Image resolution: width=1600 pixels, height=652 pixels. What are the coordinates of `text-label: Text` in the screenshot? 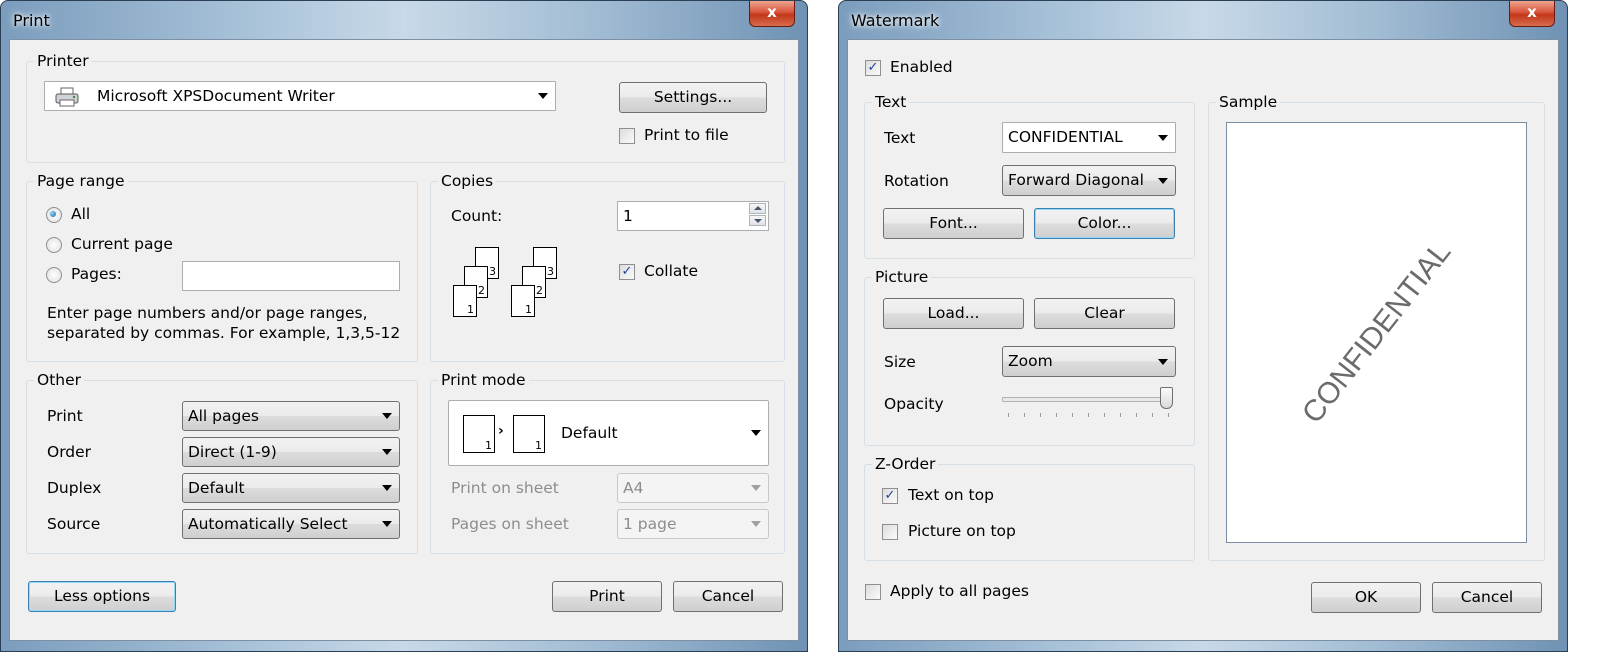 It's located at (900, 138).